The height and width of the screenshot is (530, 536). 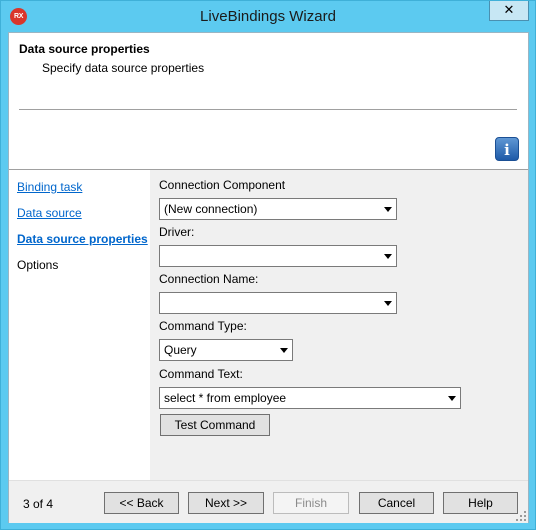 What do you see at coordinates (278, 209) in the screenshot?
I see `connection-component-select: (New connection)` at bounding box center [278, 209].